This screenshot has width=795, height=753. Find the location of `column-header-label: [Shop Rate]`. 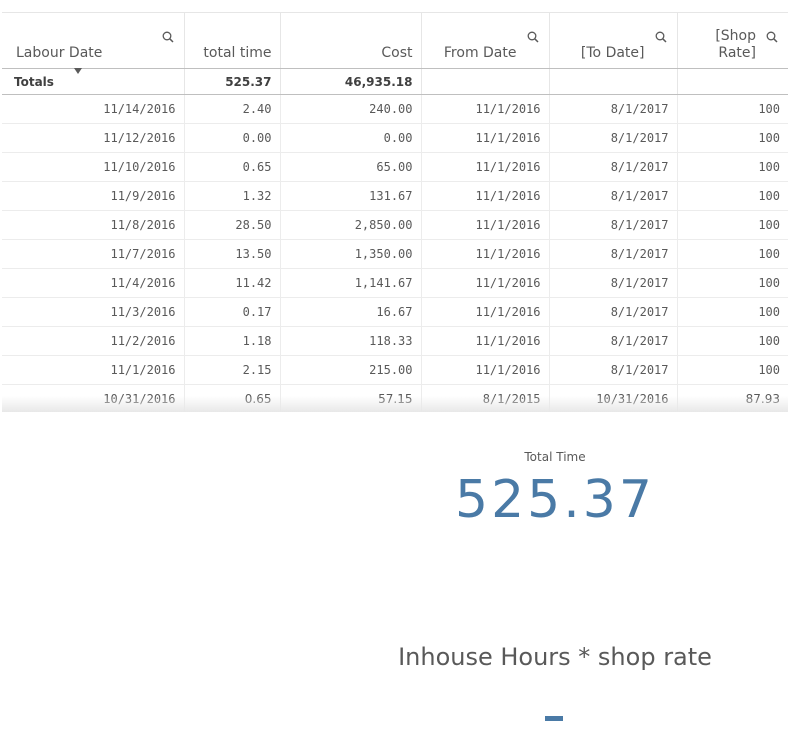

column-header-label: [Shop Rate] is located at coordinates (735, 44).